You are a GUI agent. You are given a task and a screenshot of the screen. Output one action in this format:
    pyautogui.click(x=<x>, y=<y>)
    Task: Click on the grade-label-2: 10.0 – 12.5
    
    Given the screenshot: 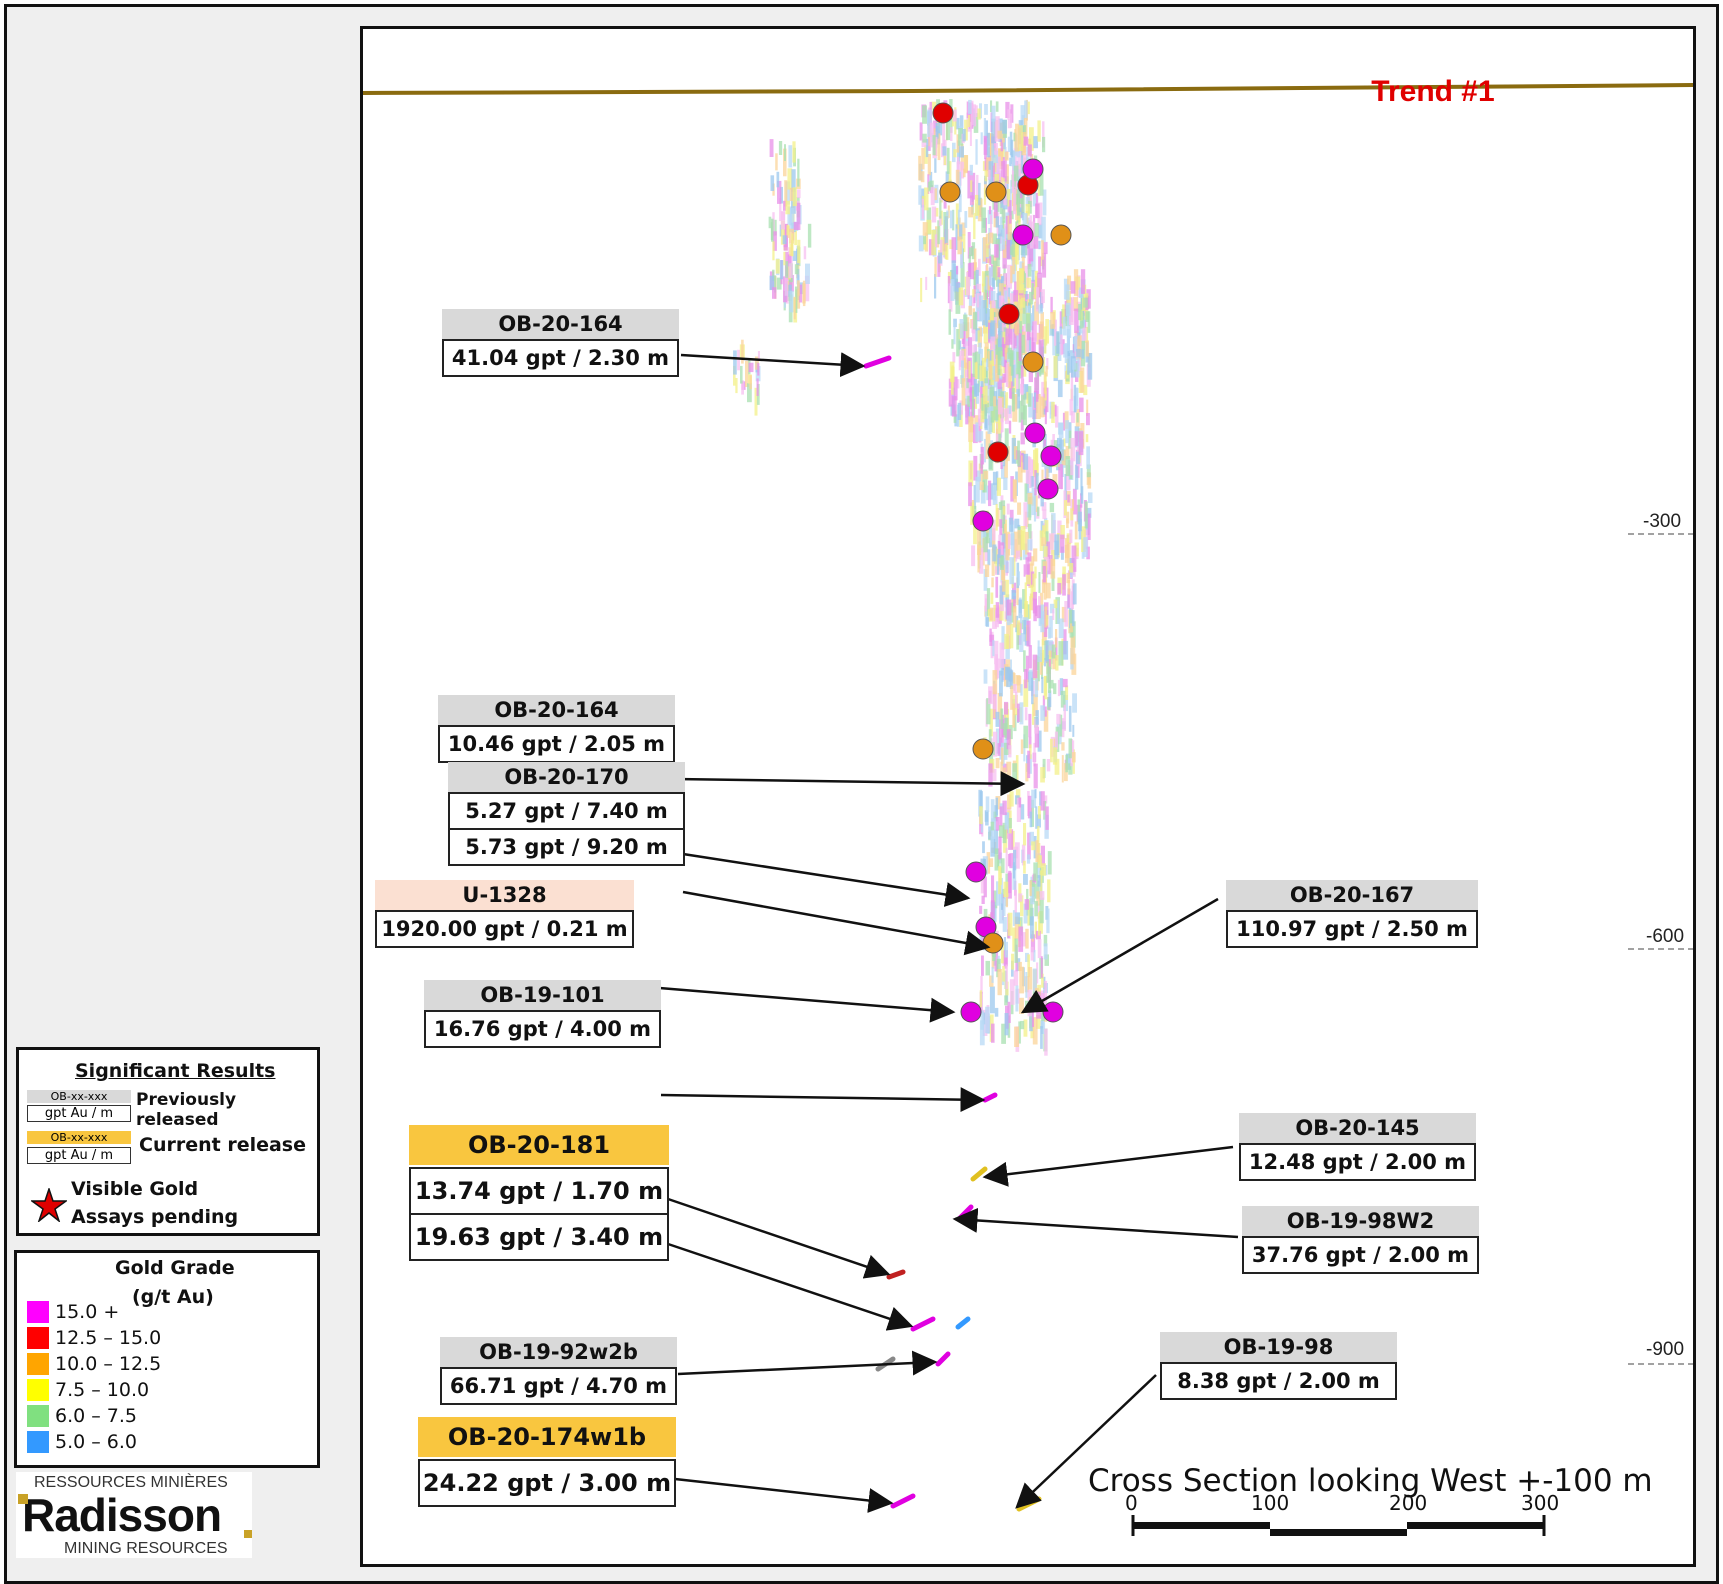 What is the action you would take?
    pyautogui.click(x=108, y=1364)
    